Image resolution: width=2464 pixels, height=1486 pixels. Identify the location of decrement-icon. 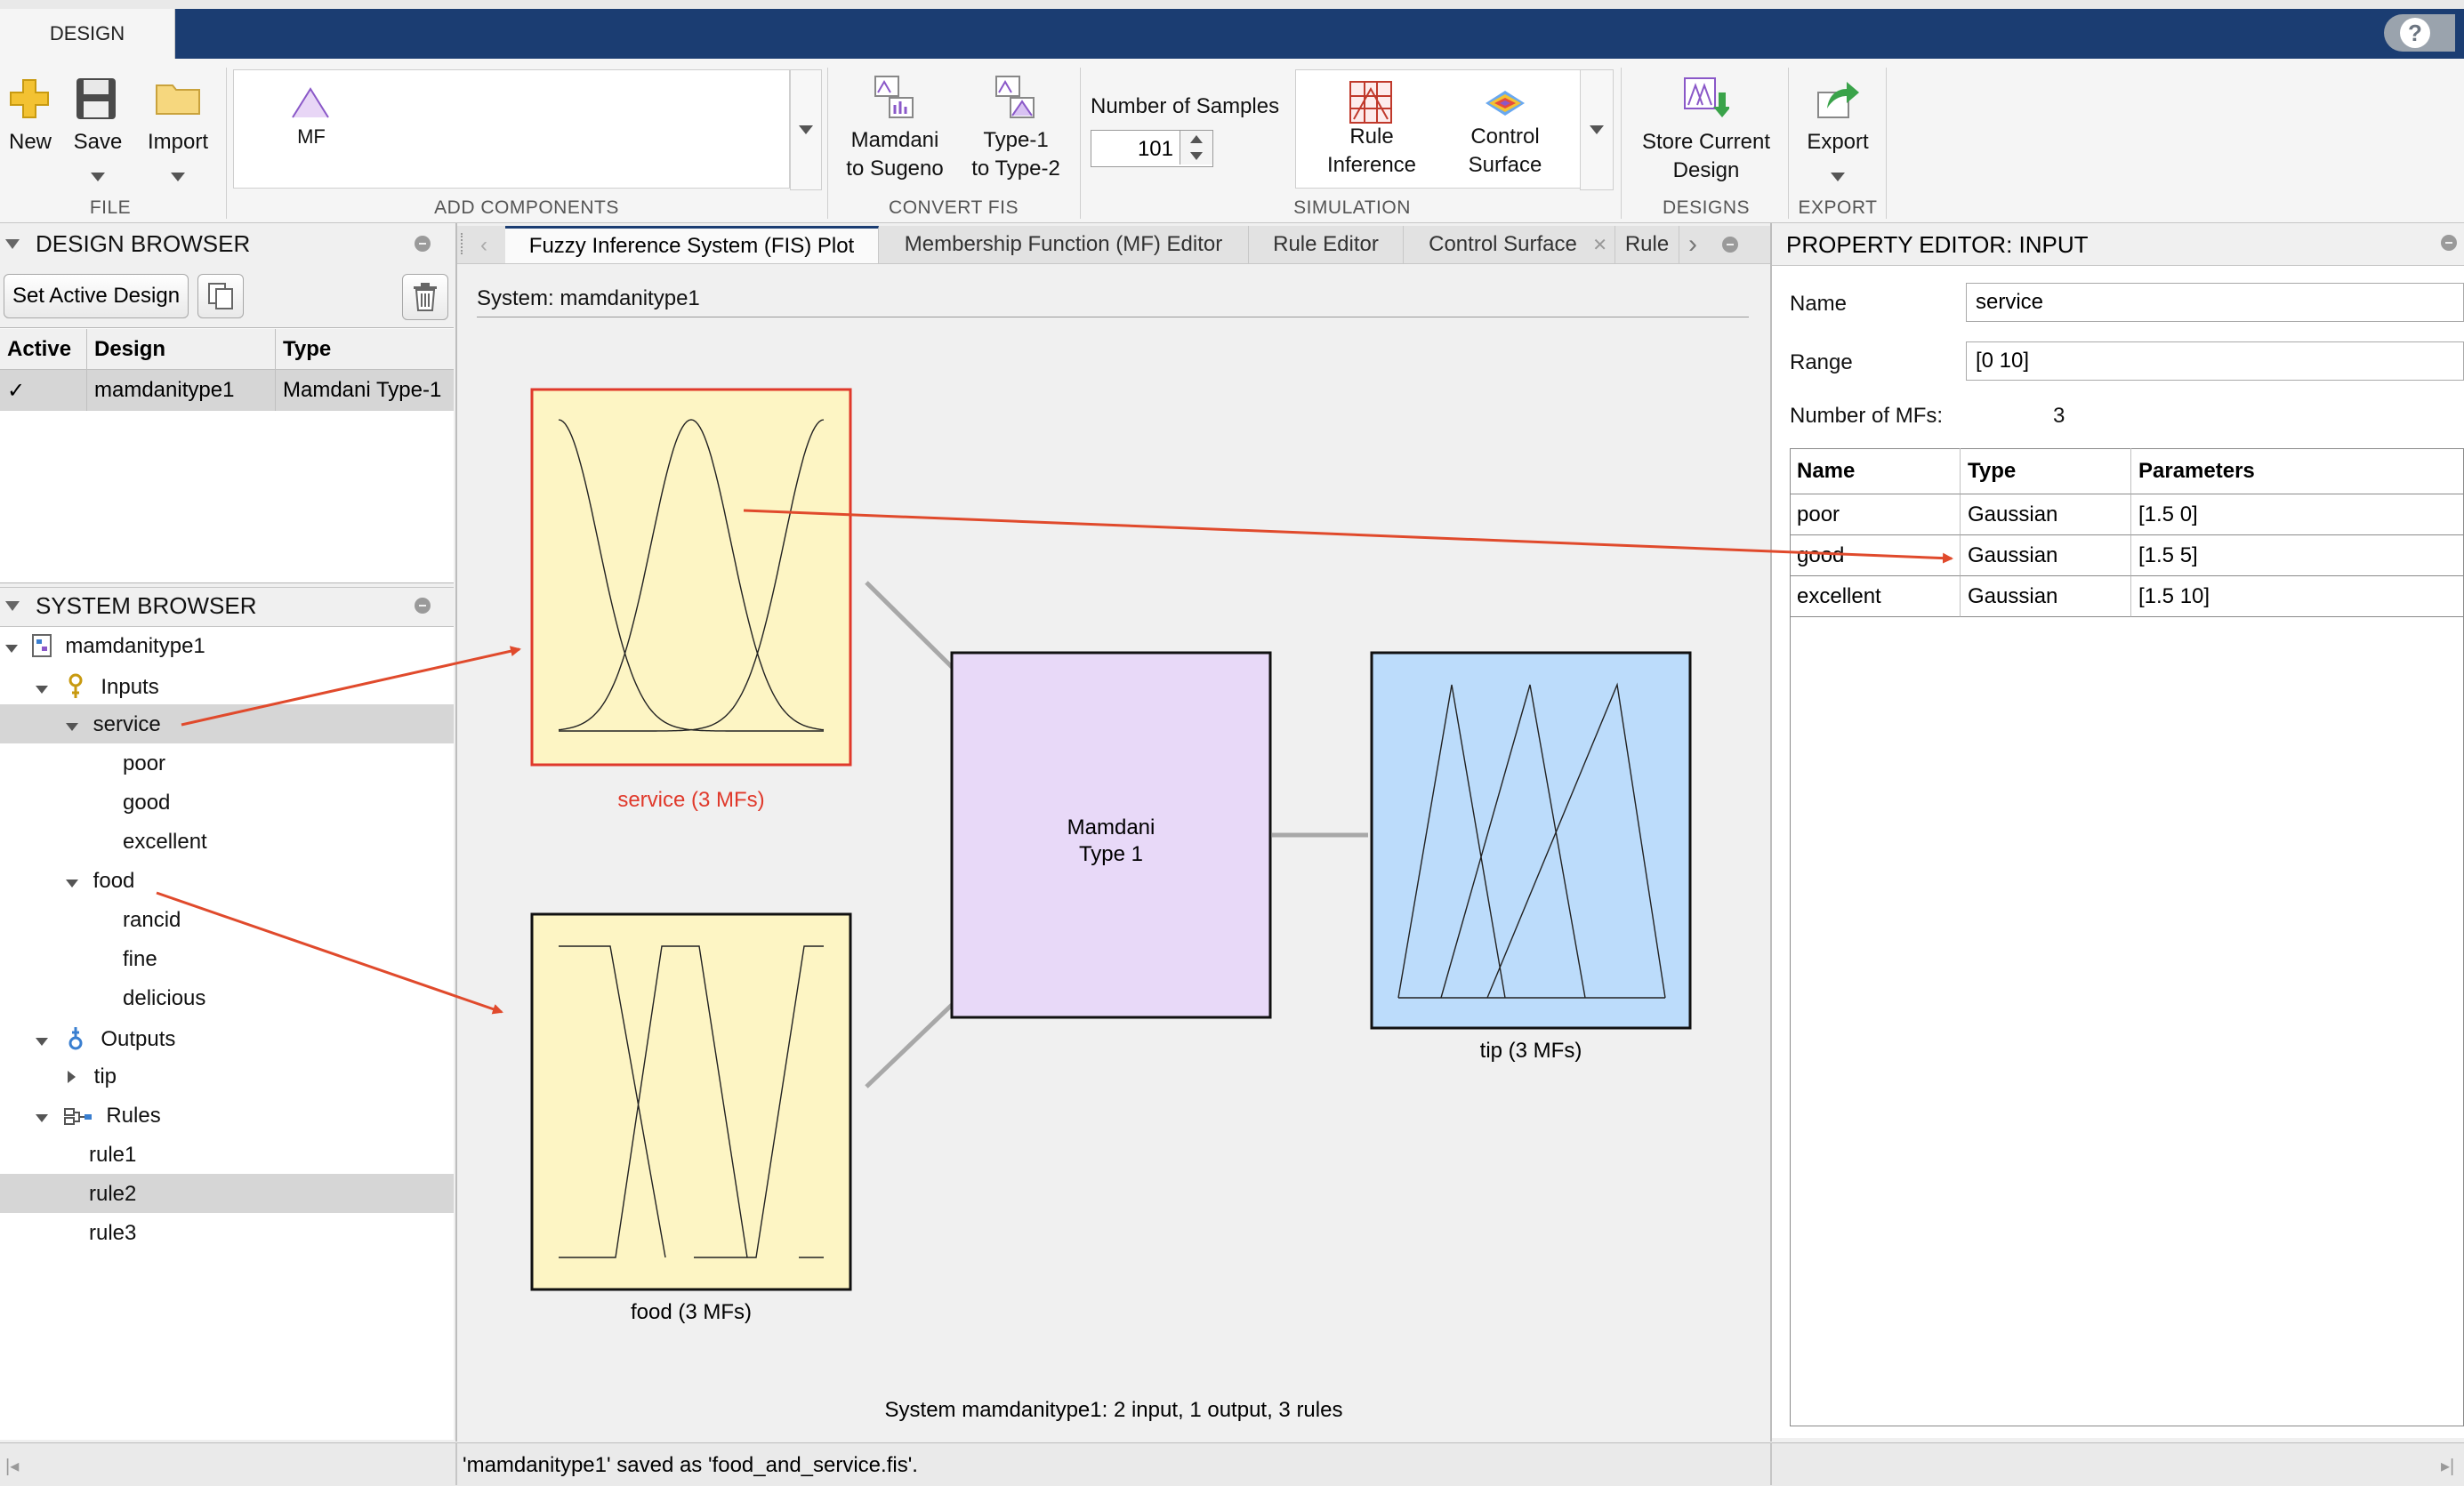
(1197, 156).